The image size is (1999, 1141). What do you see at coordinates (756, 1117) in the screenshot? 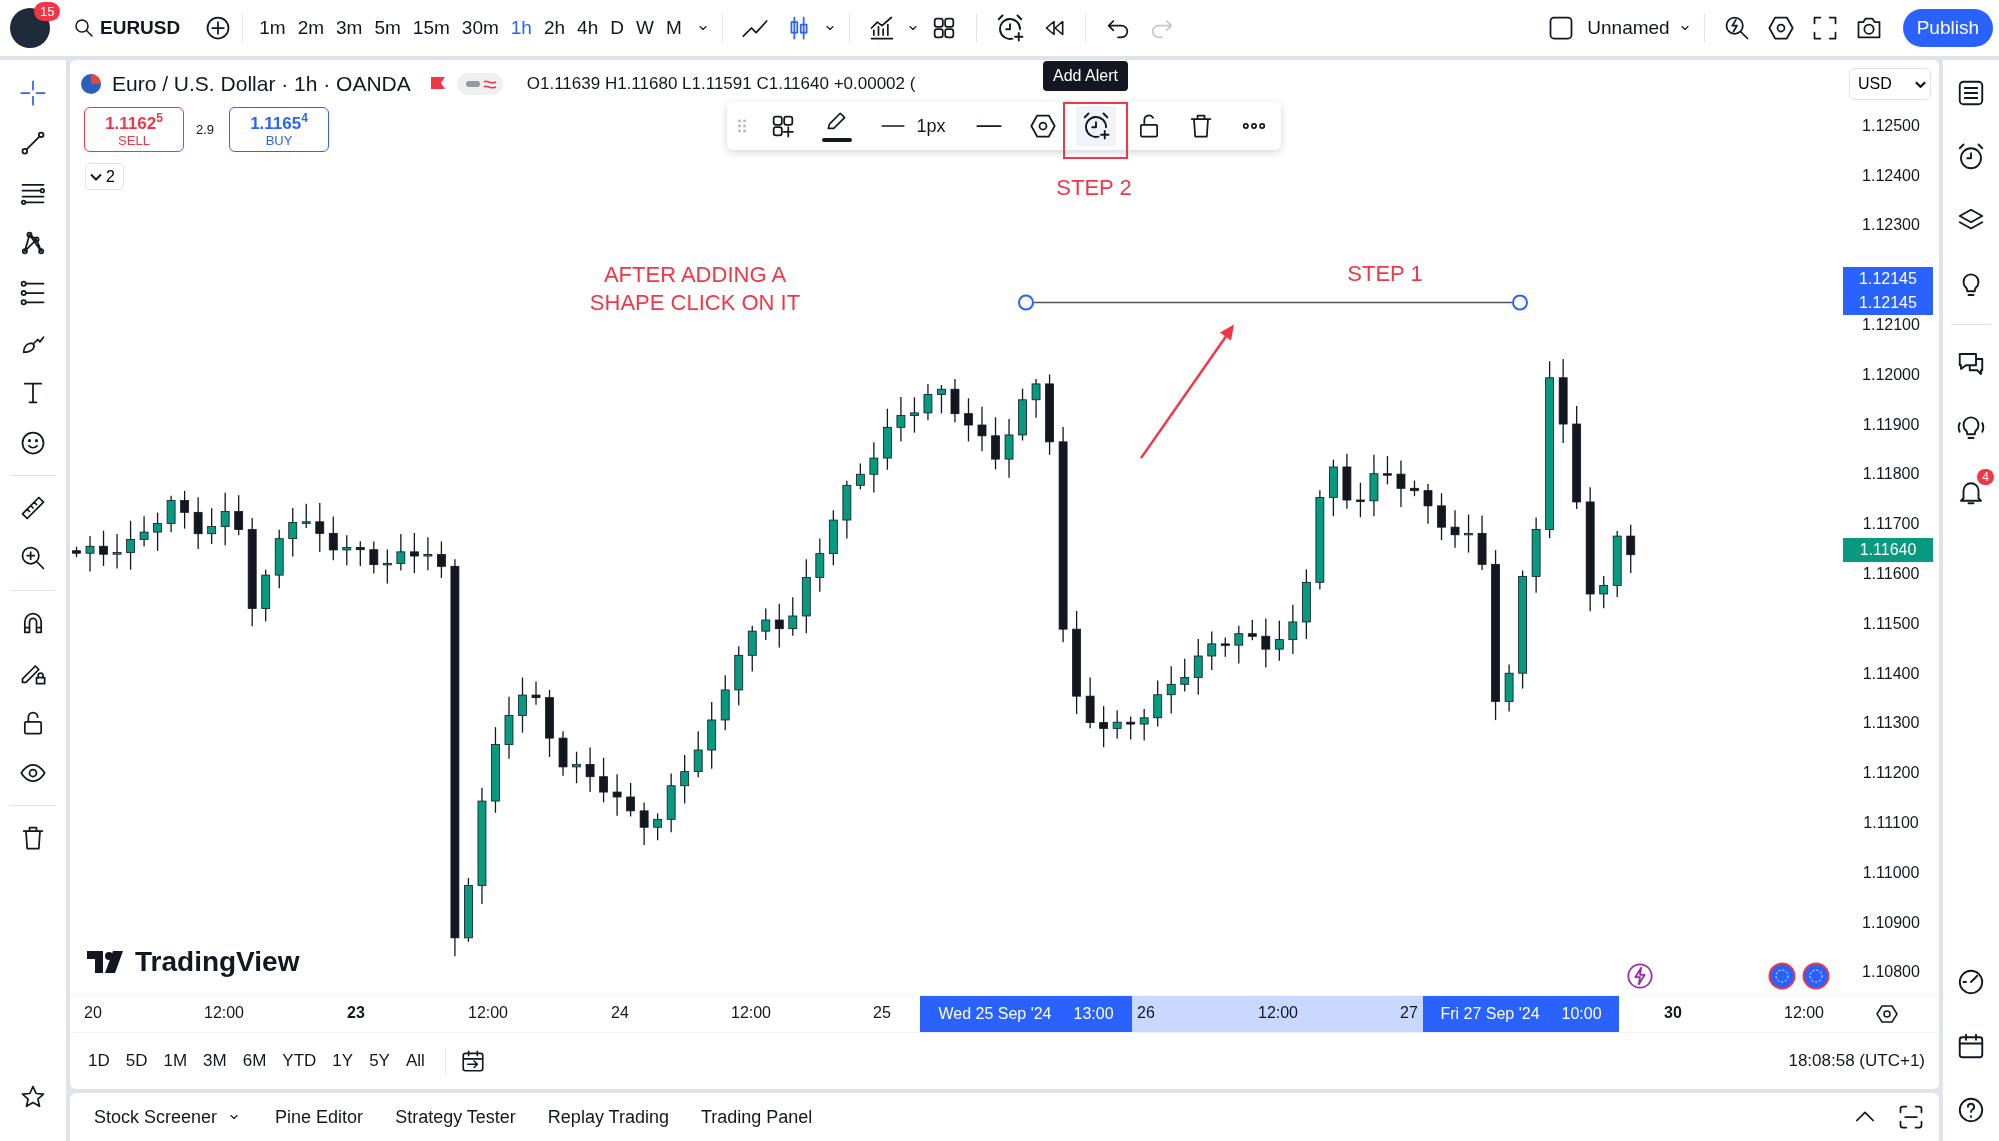
I see `panel-tab: Trading Panel` at bounding box center [756, 1117].